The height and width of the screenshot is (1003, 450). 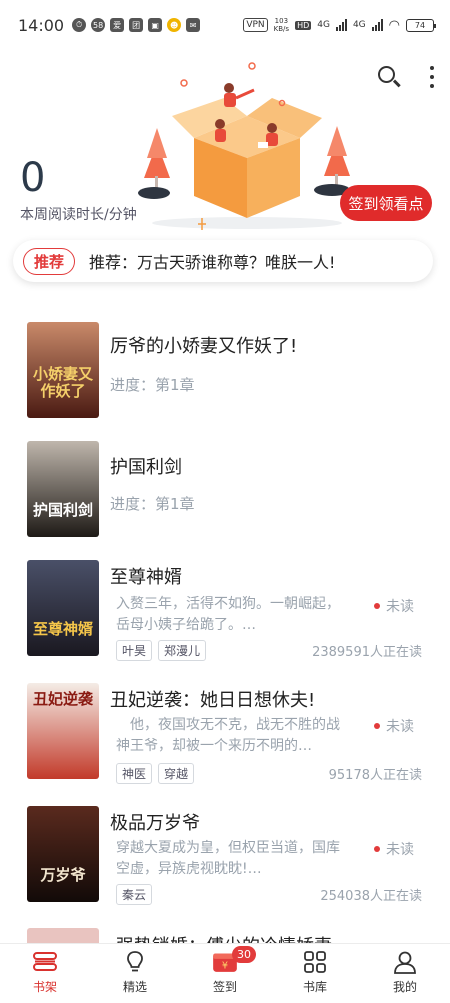 I want to click on book-item: 小娇妻又作妖了 厉爷的小娇妻又作妖了! 进度：第1章, so click(x=225, y=372).